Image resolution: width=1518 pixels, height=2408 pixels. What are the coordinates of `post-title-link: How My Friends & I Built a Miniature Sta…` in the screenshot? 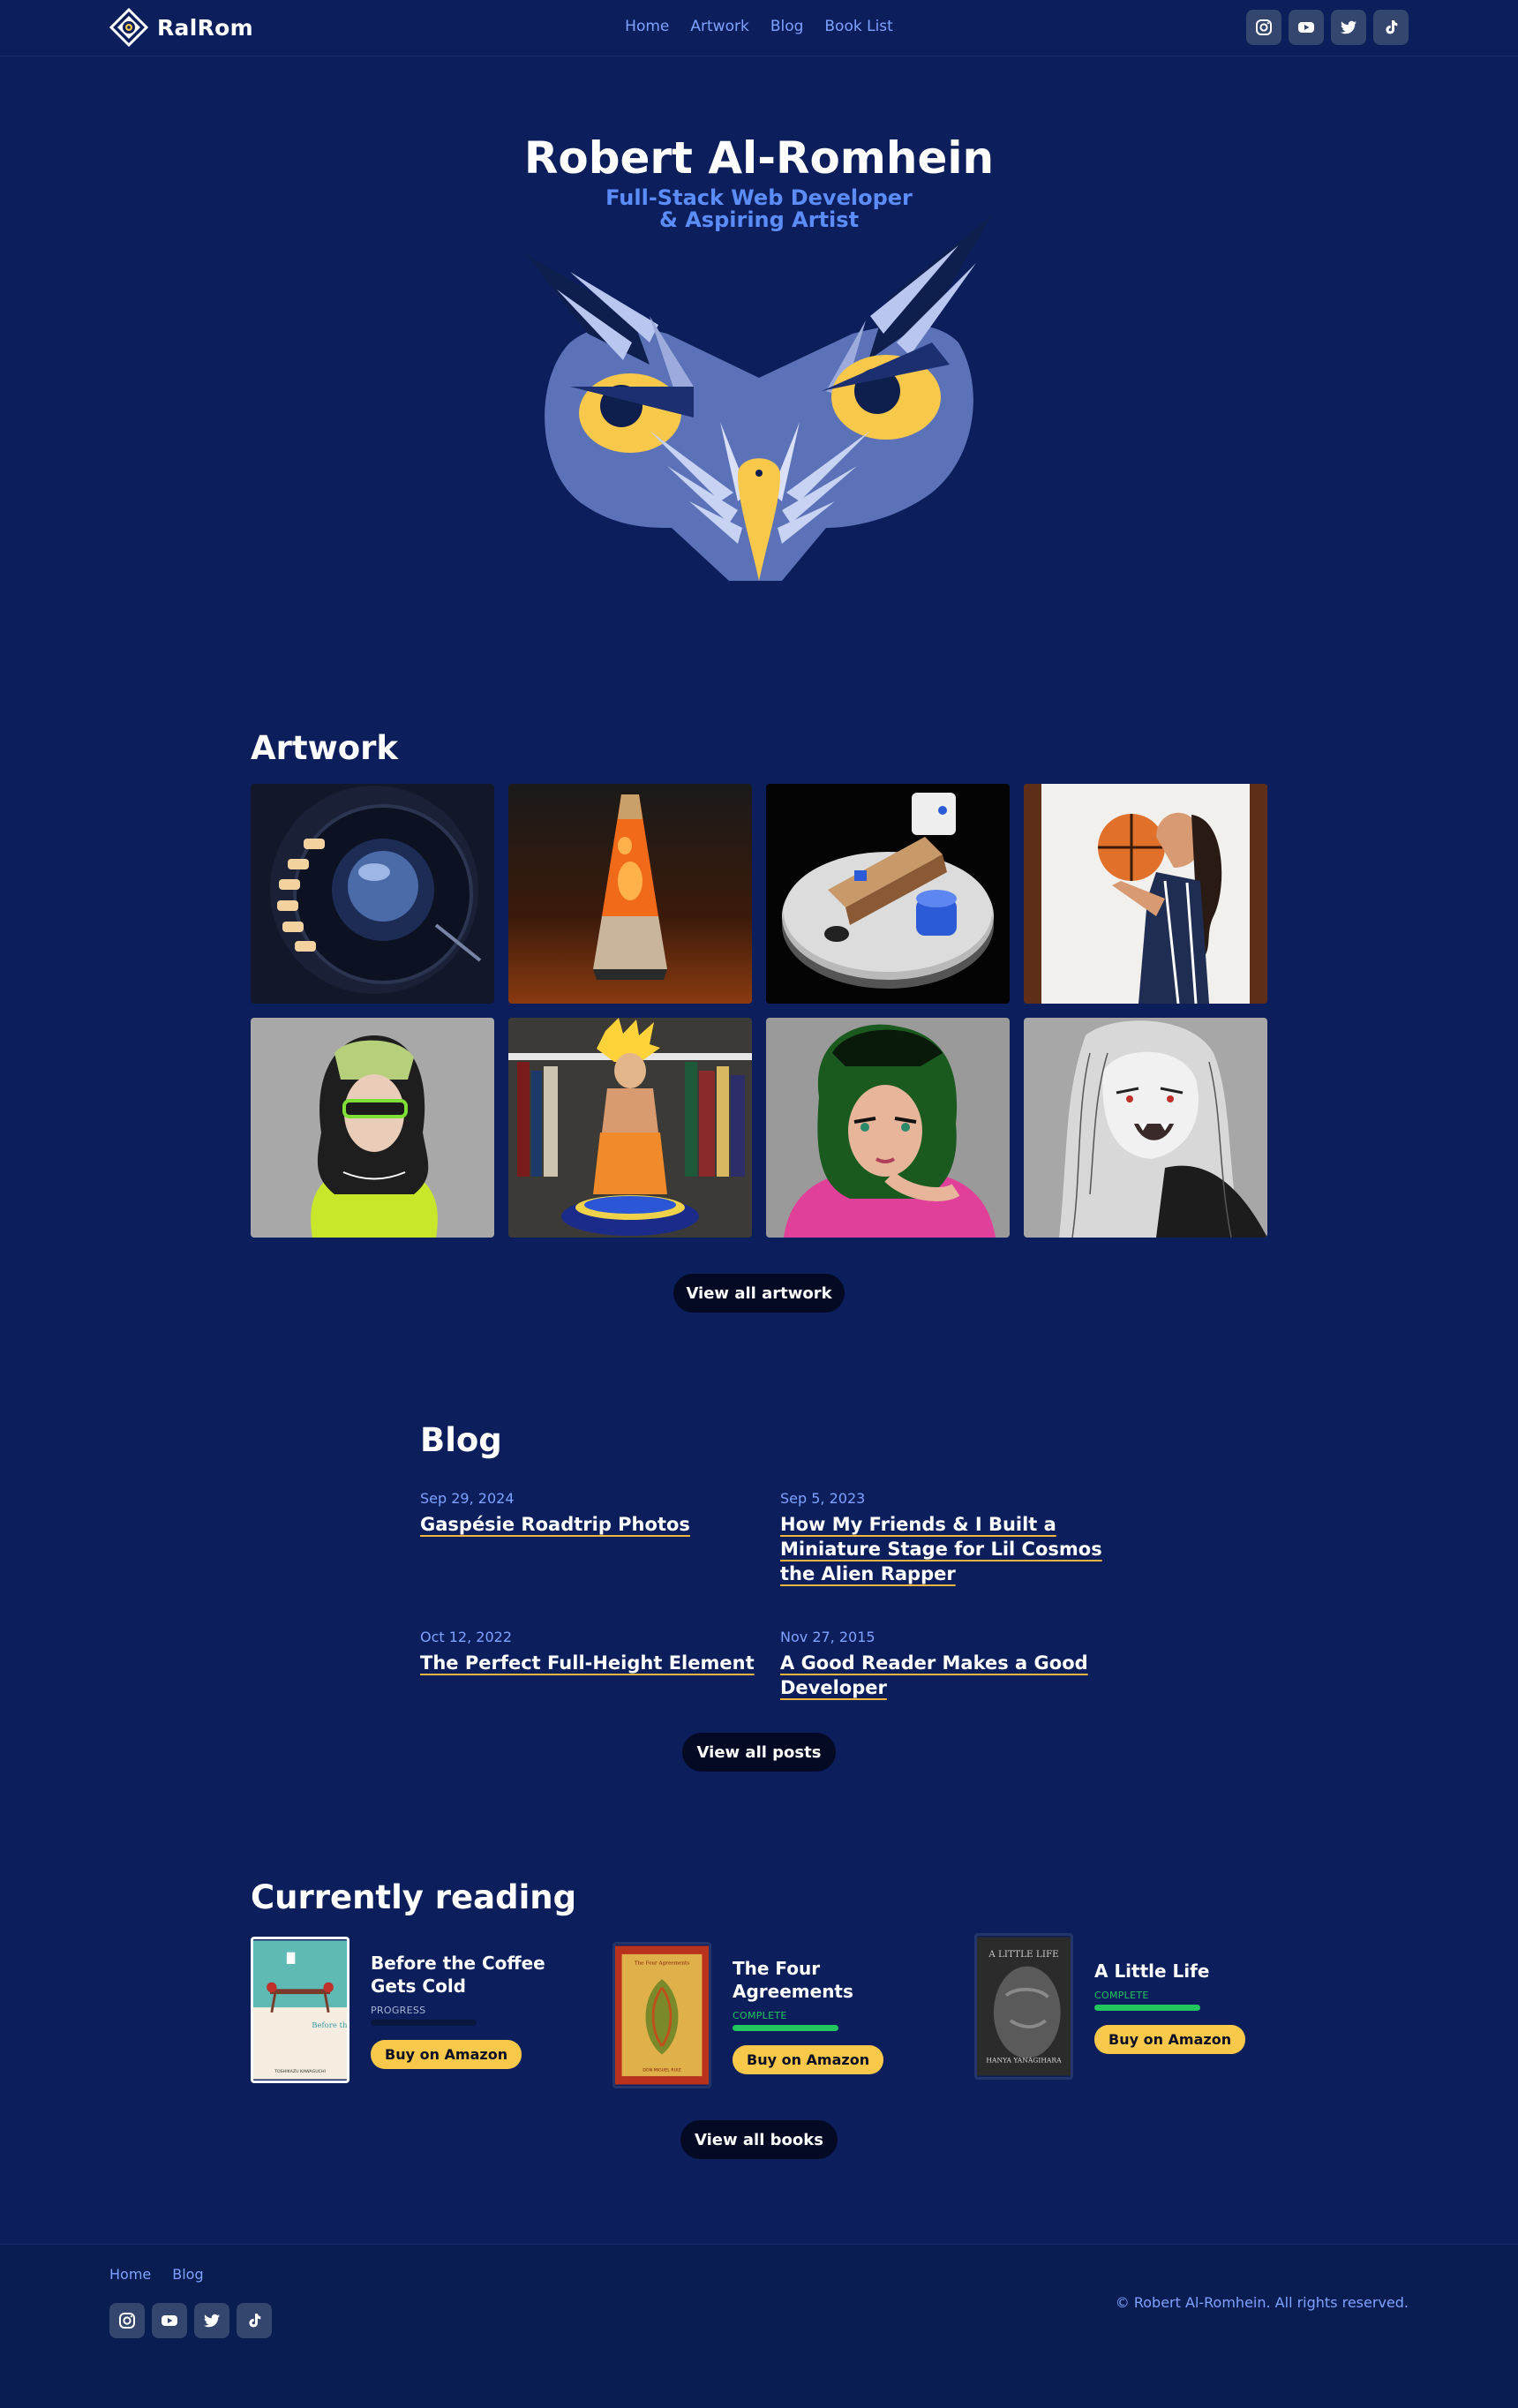 It's located at (941, 1549).